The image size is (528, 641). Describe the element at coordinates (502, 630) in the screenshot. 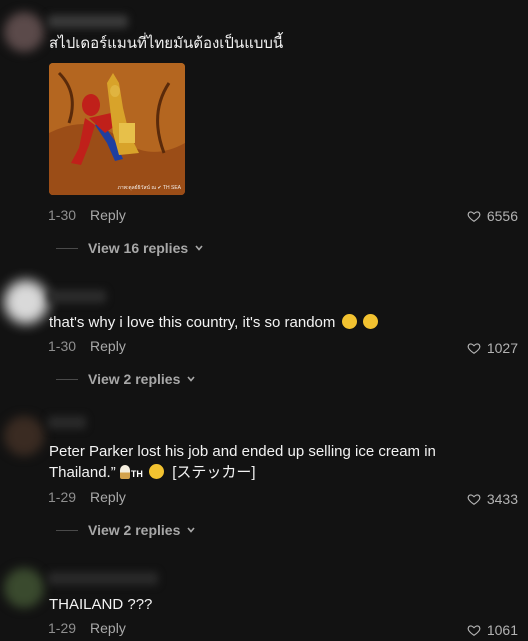

I see `like-count: 1061` at that location.